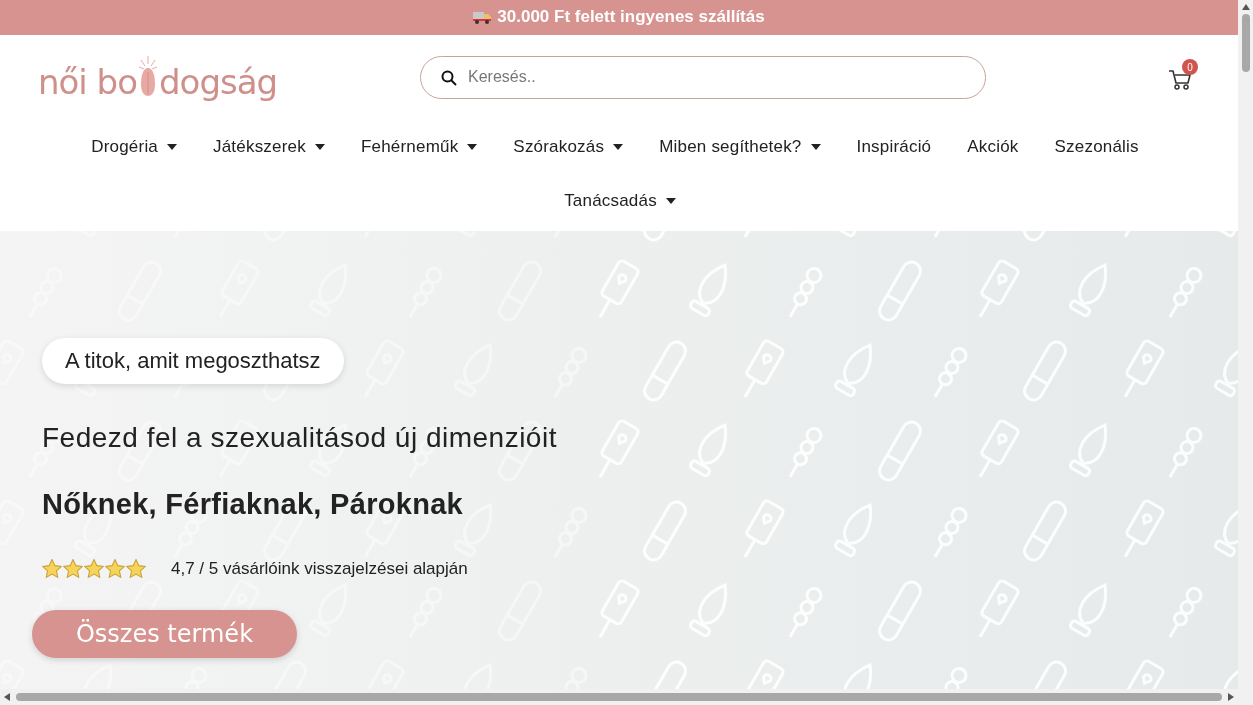 This screenshot has width=1253, height=705. What do you see at coordinates (568, 146) in the screenshot?
I see `nav-link: Szórakozás` at bounding box center [568, 146].